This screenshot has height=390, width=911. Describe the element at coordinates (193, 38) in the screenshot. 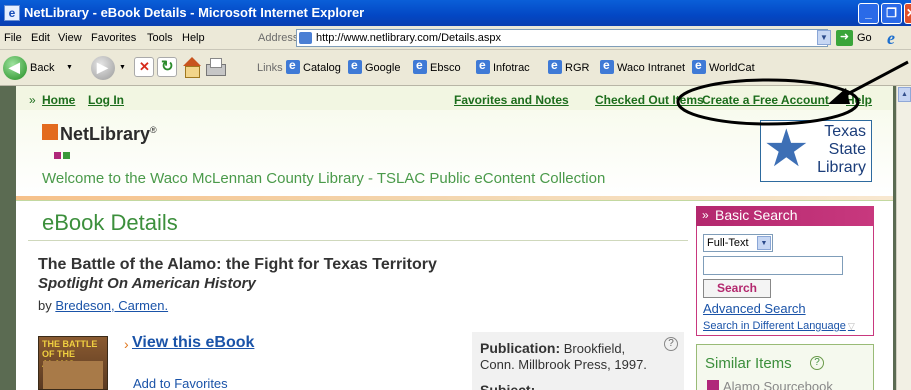

I see `menu-help: Help` at that location.